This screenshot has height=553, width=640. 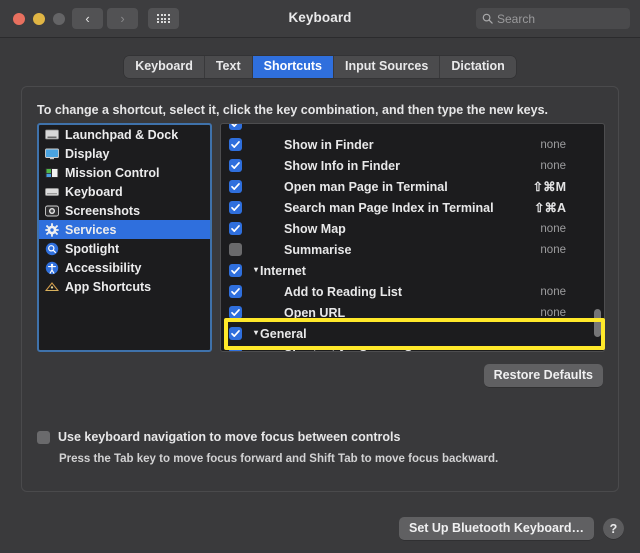 I want to click on group-label: ▾ Internet, so click(x=280, y=271).